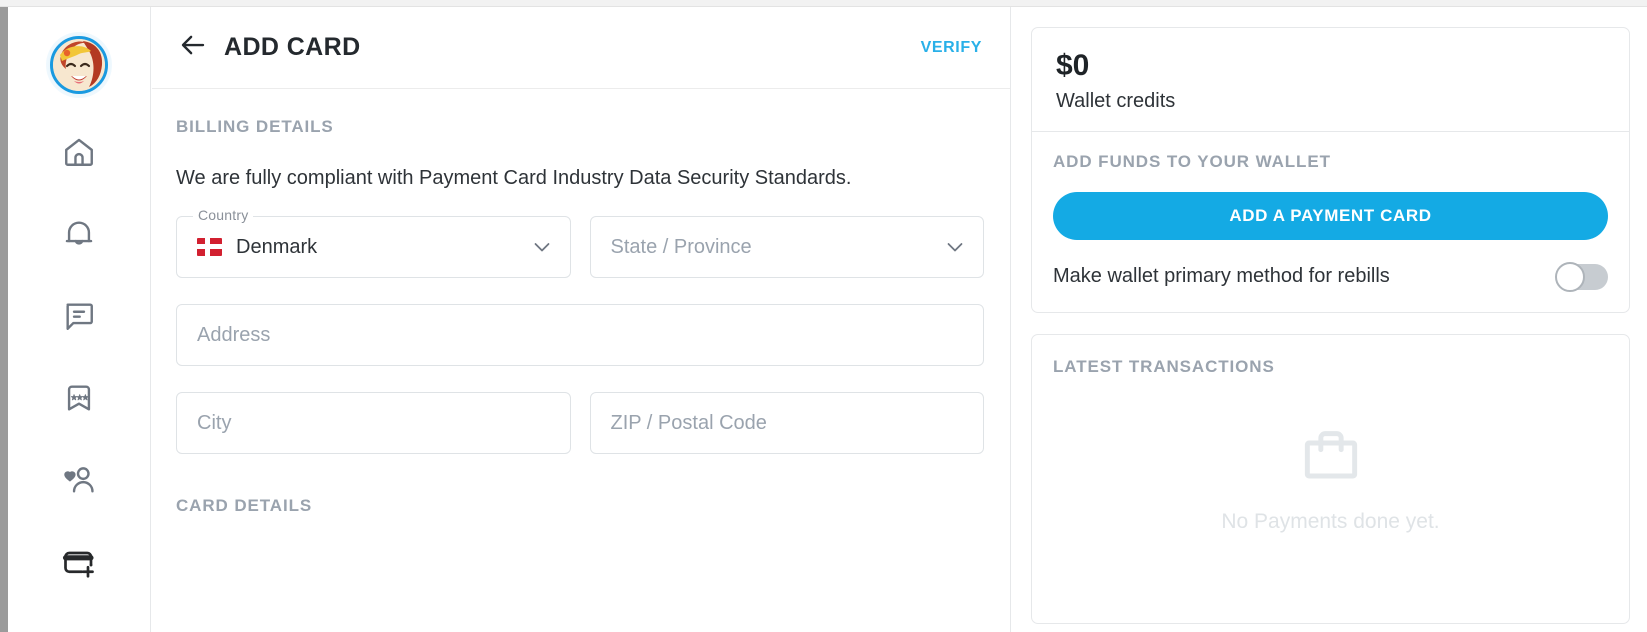  I want to click on sidebar-item-favorites, so click(79, 398).